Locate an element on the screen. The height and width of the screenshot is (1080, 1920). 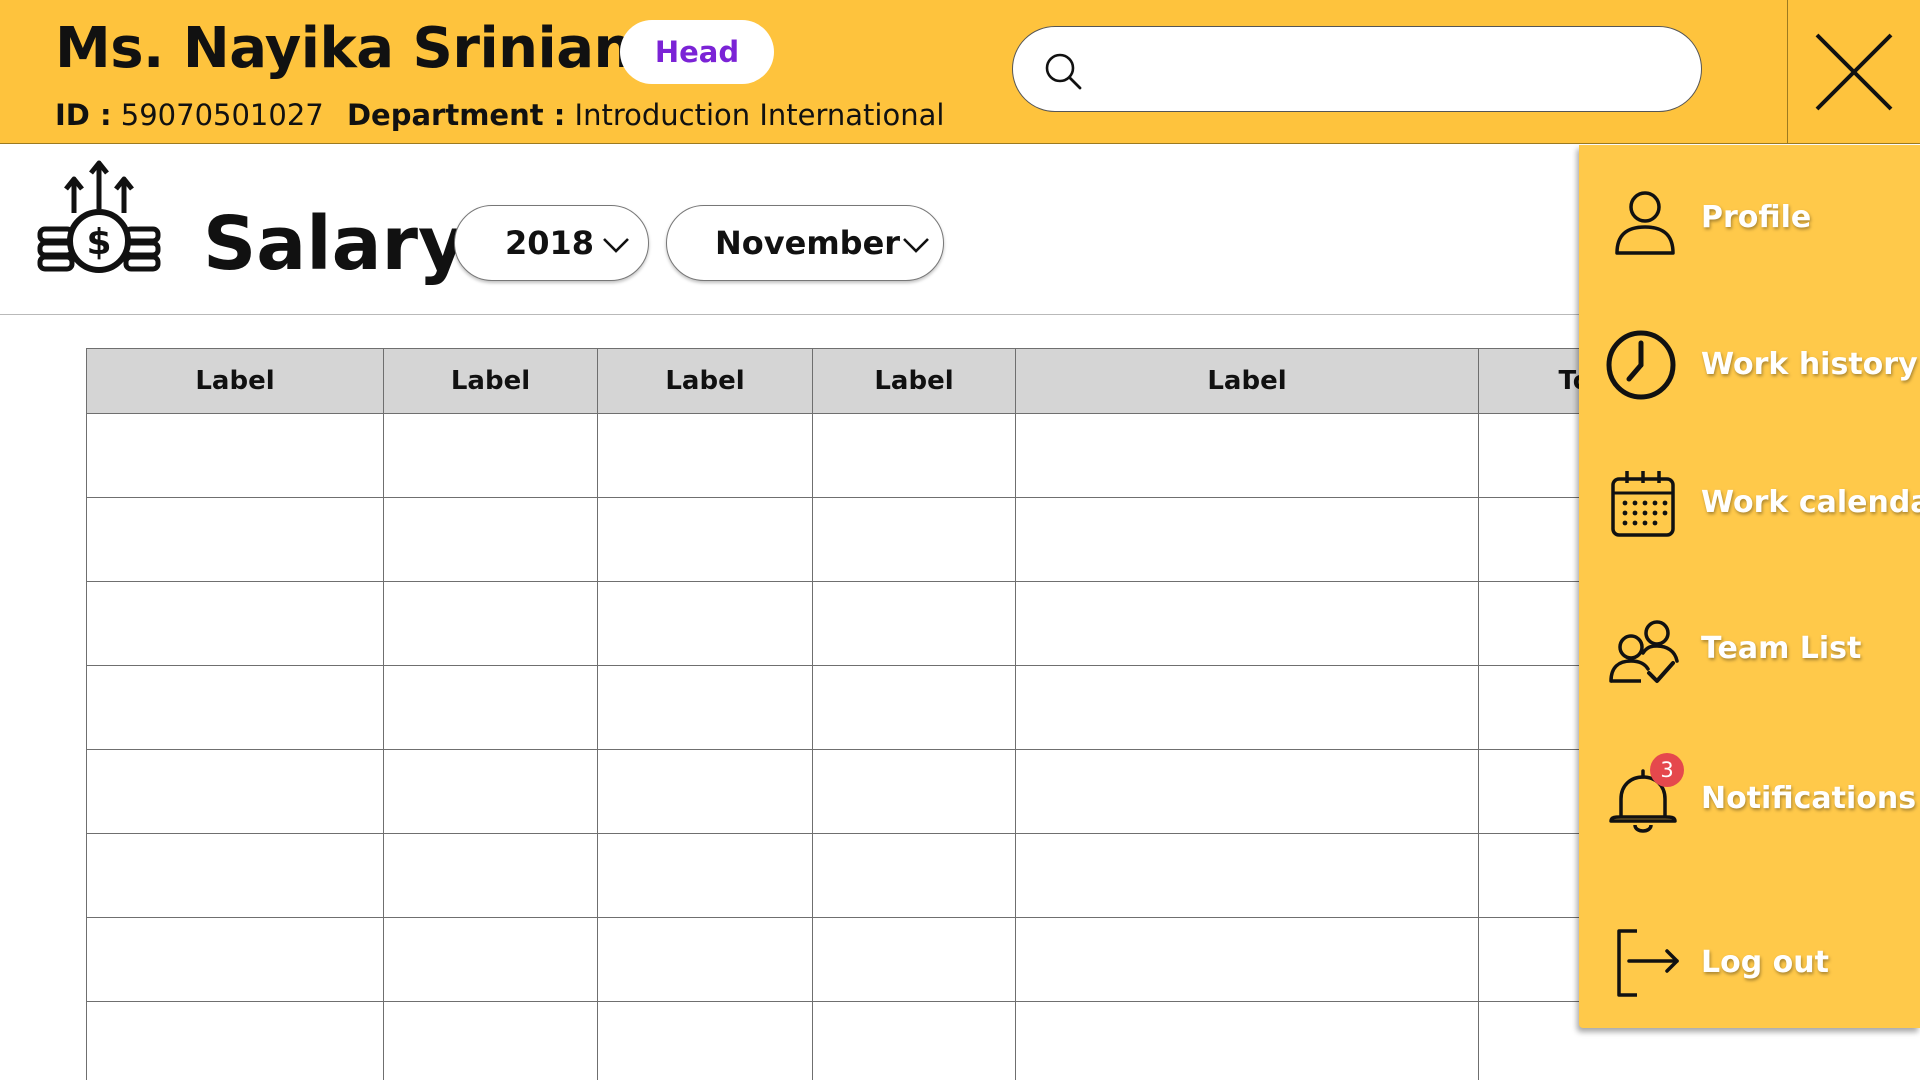
user-icon is located at coordinates (1645, 223).